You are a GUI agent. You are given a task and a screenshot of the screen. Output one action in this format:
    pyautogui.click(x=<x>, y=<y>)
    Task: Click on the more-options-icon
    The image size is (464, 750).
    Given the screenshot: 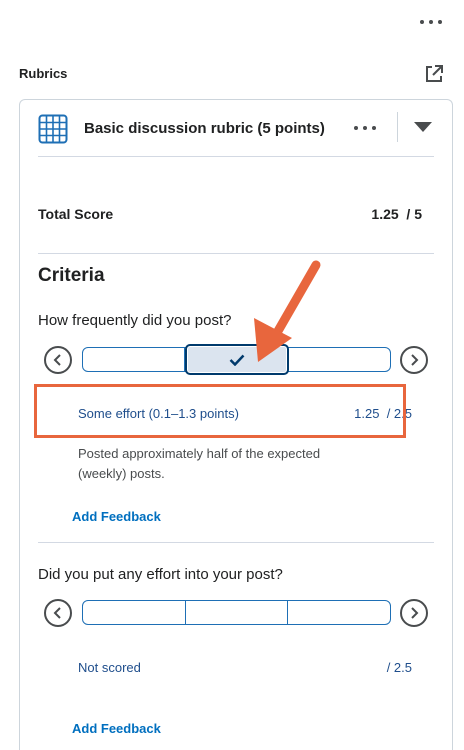 What is the action you would take?
    pyautogui.click(x=431, y=22)
    